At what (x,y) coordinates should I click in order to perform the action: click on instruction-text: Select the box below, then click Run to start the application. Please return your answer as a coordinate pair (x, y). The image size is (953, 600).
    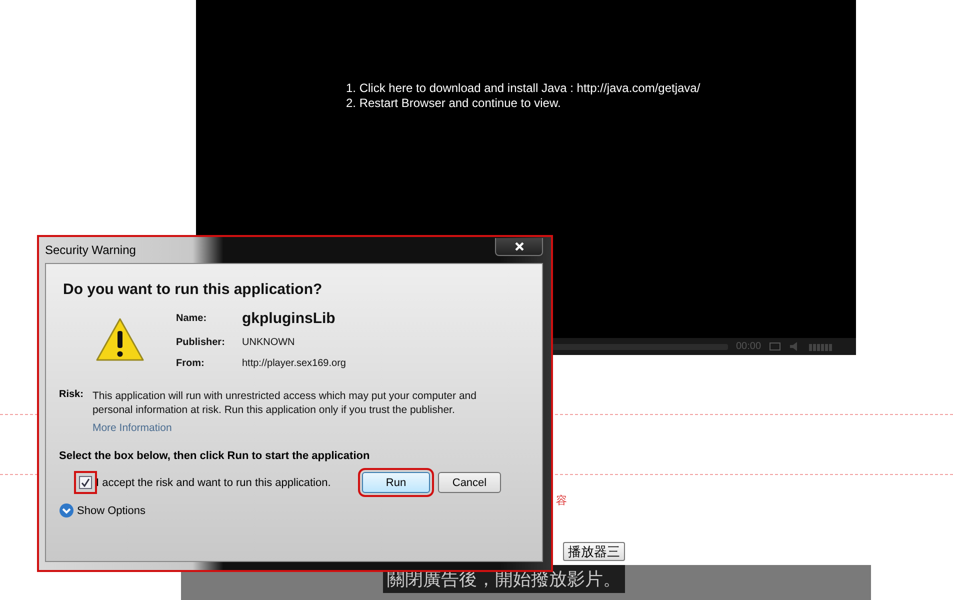
    Looking at the image, I should click on (215, 456).